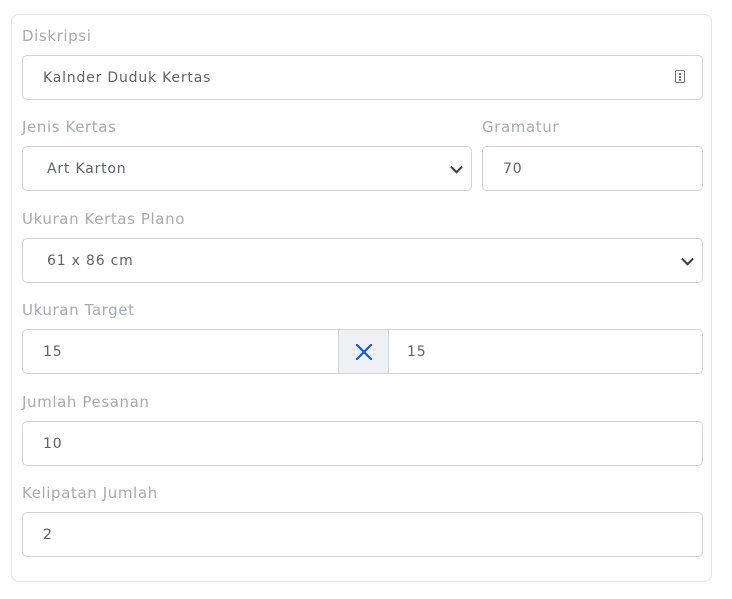 The height and width of the screenshot is (599, 732). I want to click on order-quantity-value: 10, so click(53, 443).